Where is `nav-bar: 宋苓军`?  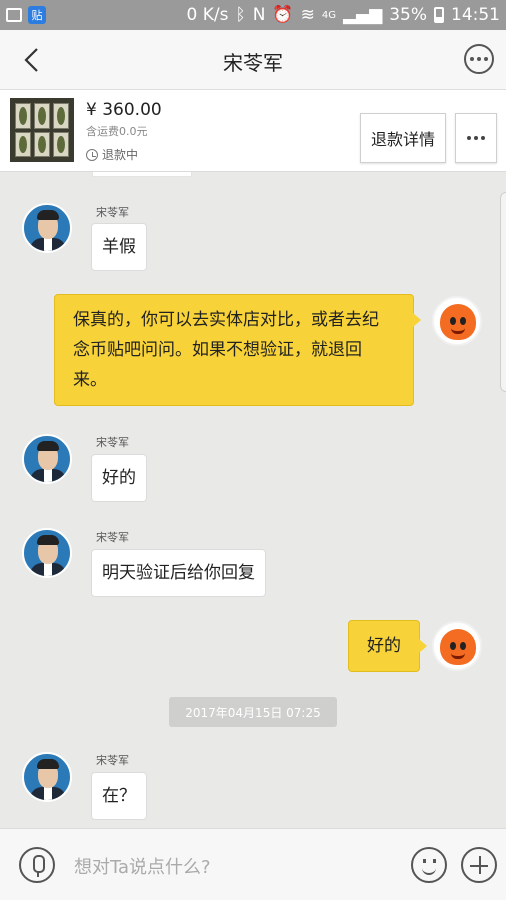 nav-bar: 宋苓军 is located at coordinates (253, 60).